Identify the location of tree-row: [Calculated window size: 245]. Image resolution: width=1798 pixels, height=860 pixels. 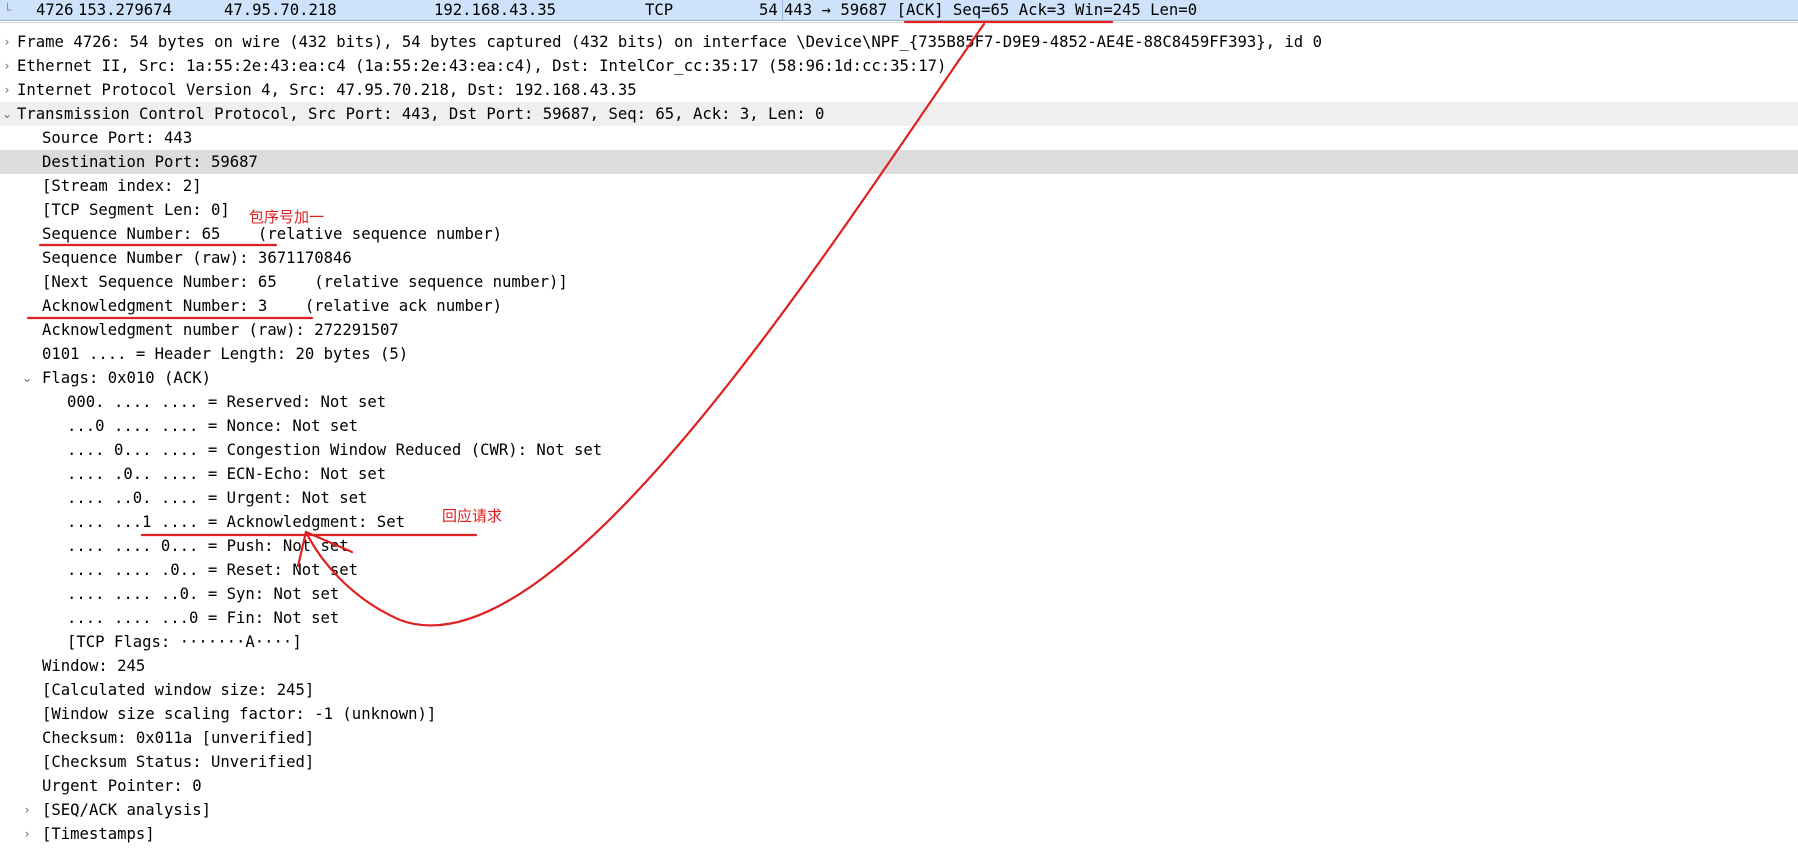
(899, 690).